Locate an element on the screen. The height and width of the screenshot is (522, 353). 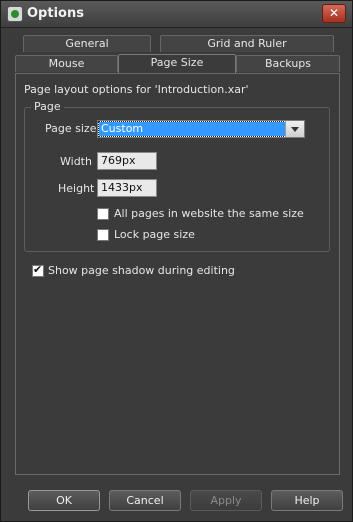
tab-page-size: Page Size is located at coordinates (177, 63).